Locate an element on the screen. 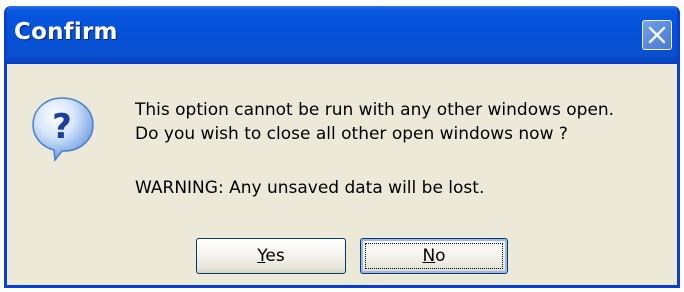 The height and width of the screenshot is (292, 684). yes-label-rest: es is located at coordinates (275, 256).